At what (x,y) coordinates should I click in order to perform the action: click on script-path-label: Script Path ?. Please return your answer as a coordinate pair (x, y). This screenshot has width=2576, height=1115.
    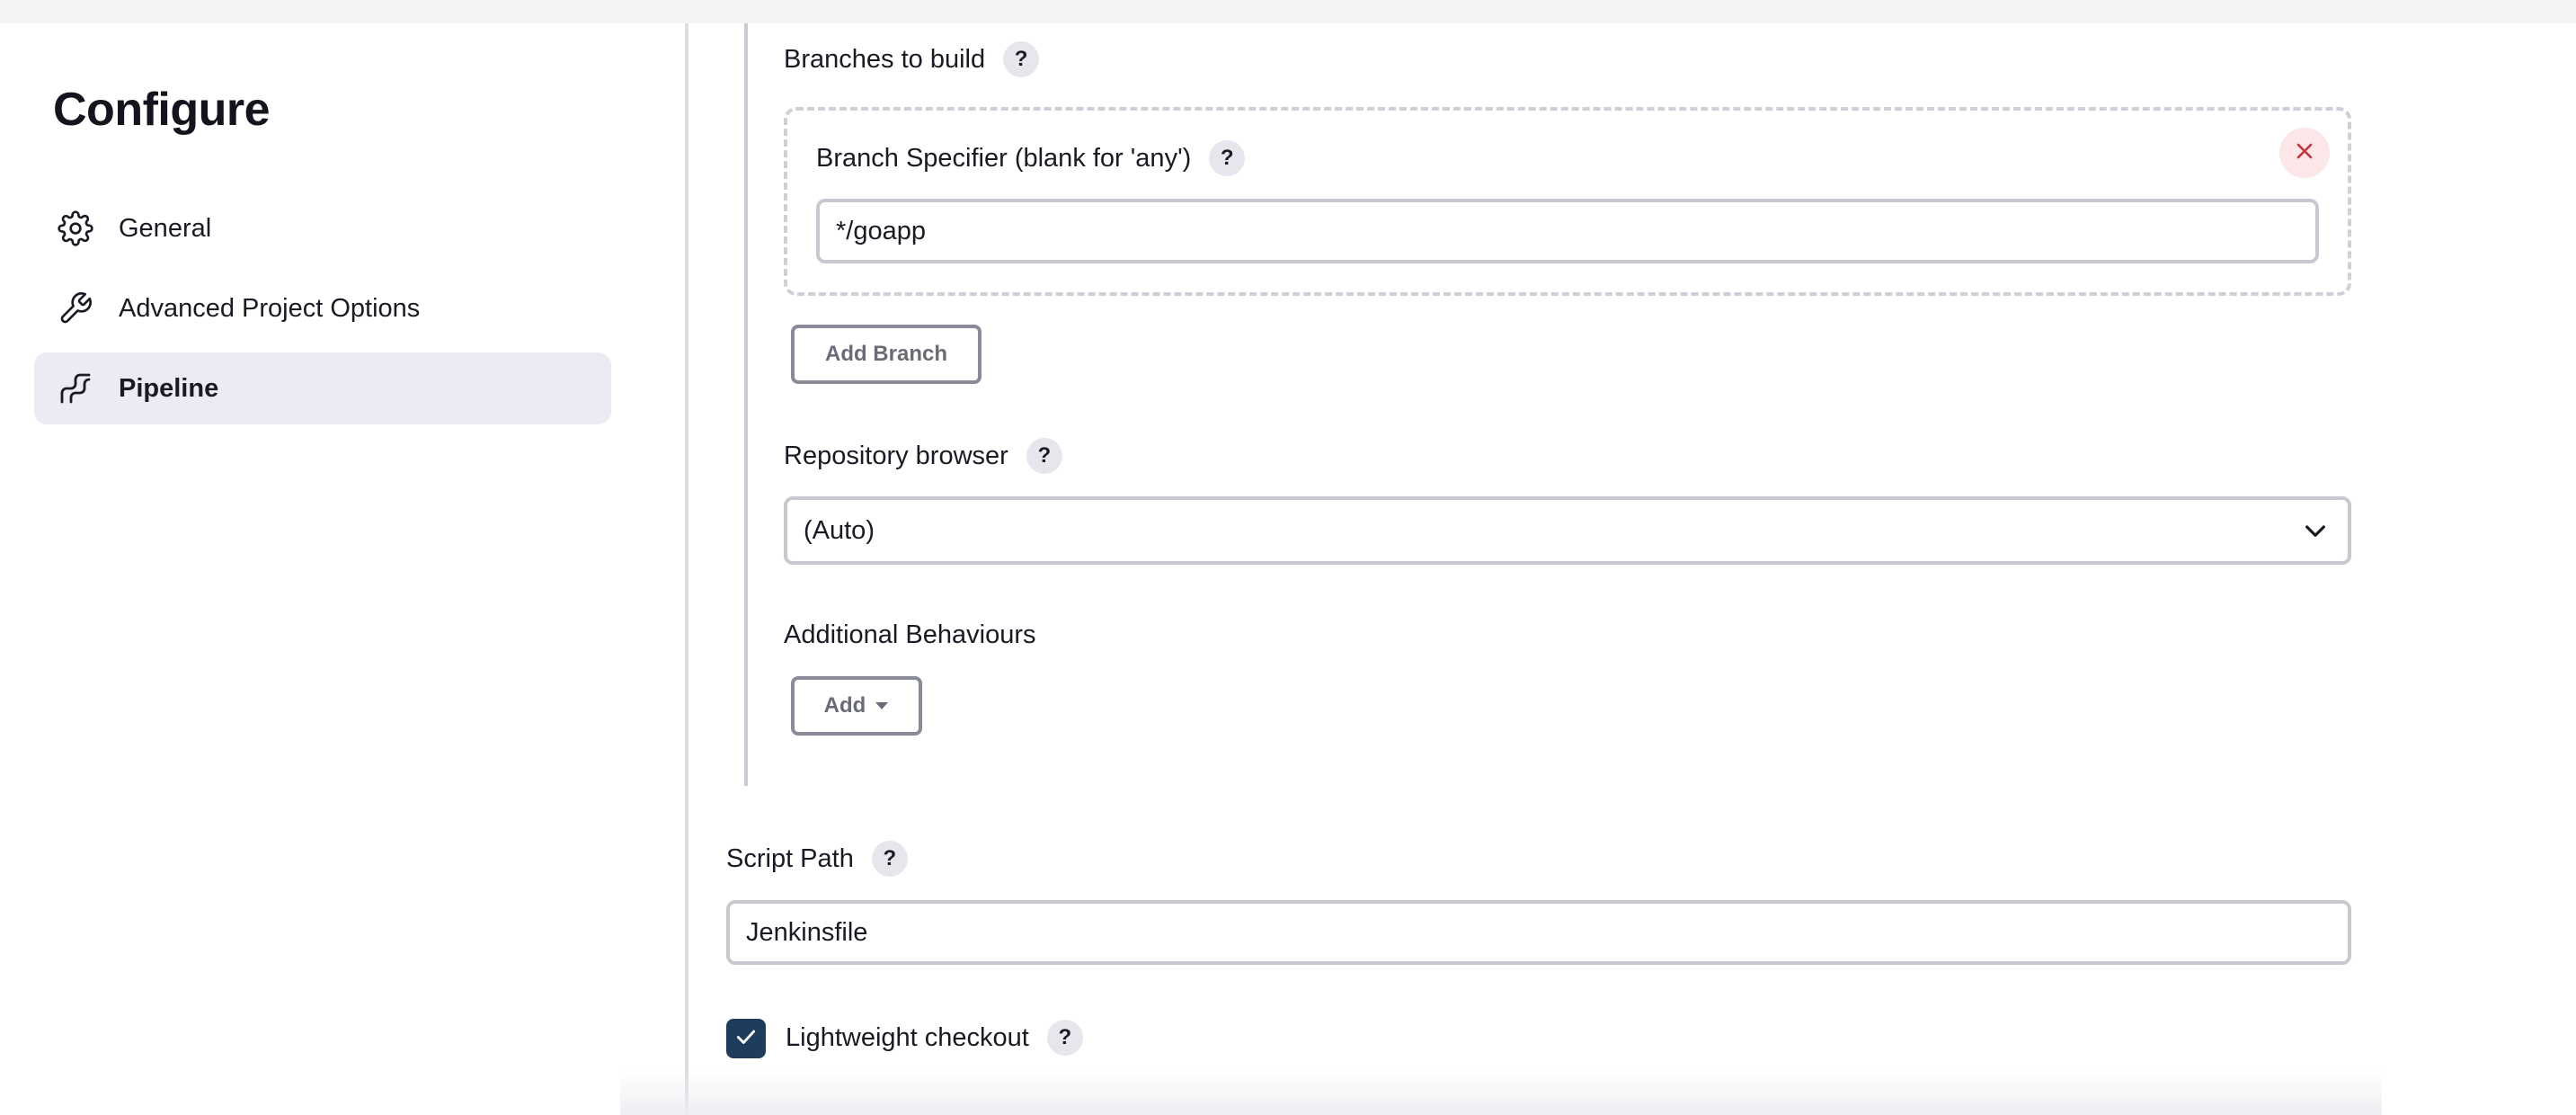
    Looking at the image, I should click on (817, 859).